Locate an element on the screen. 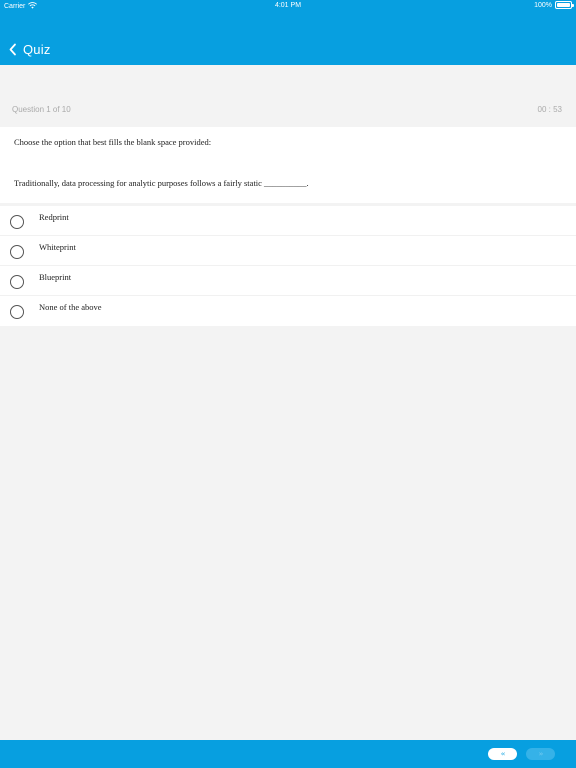  answer-option: Blueprint is located at coordinates (288, 281).